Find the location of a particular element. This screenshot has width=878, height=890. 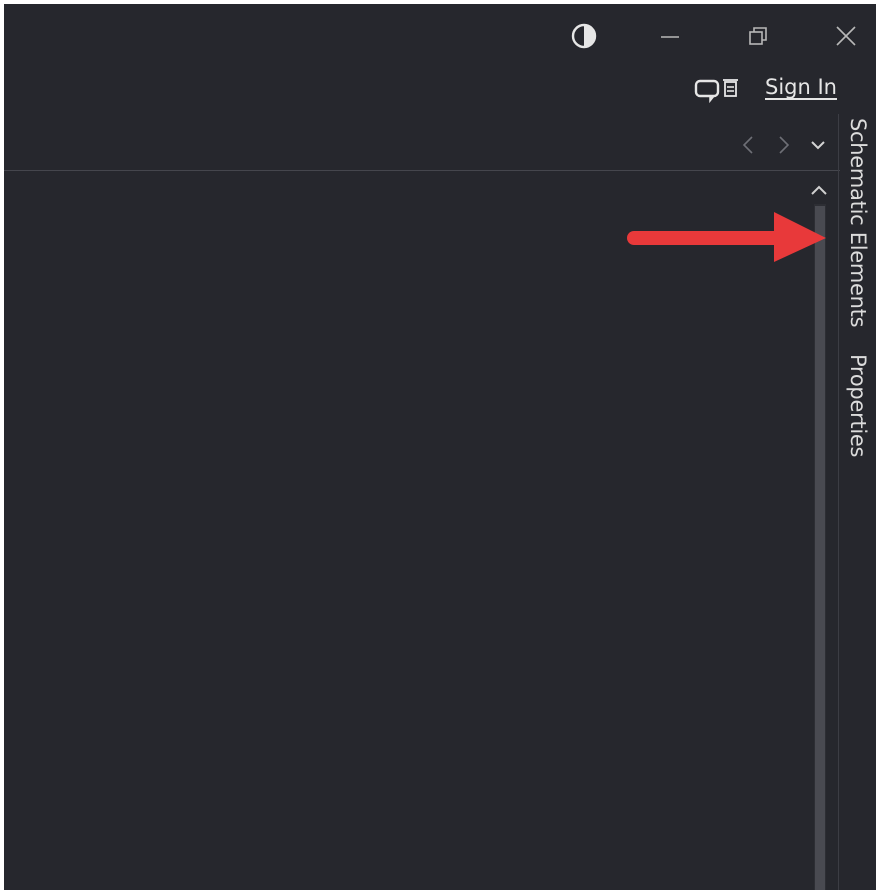

minimize-icon is located at coordinates (670, 36).